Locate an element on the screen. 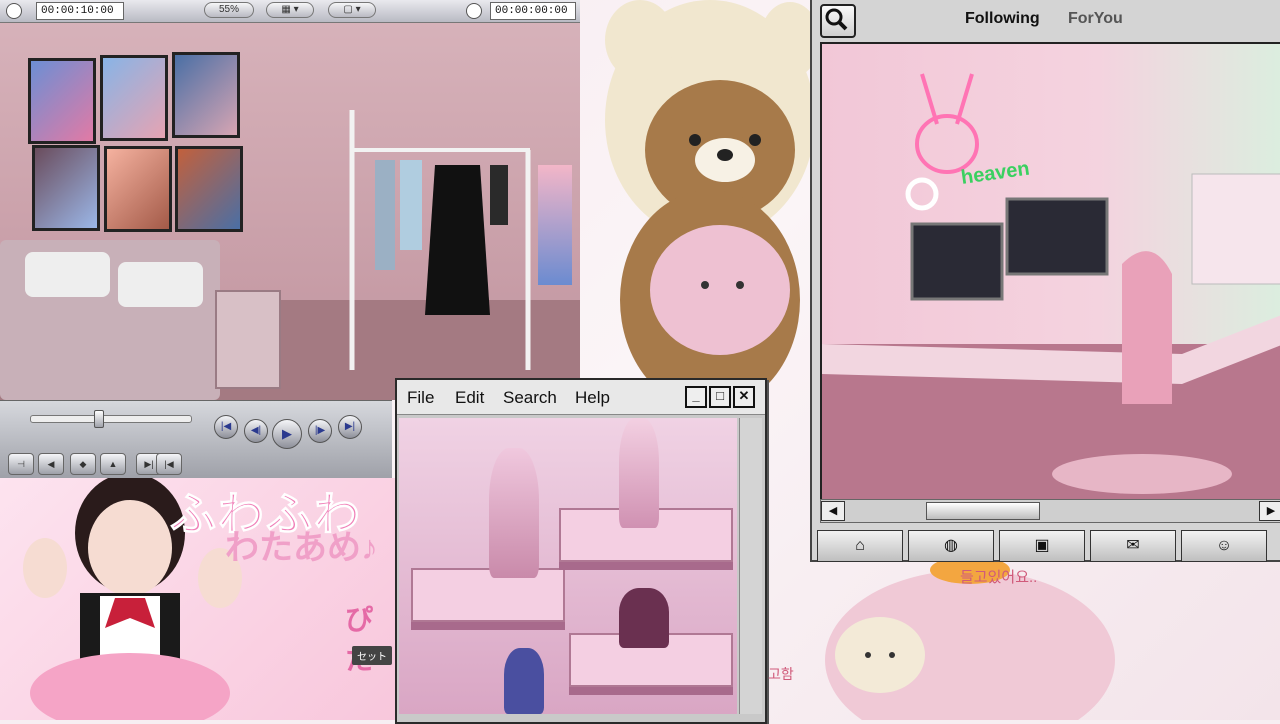 The image size is (1280, 724). minimize-button: _ is located at coordinates (696, 397).